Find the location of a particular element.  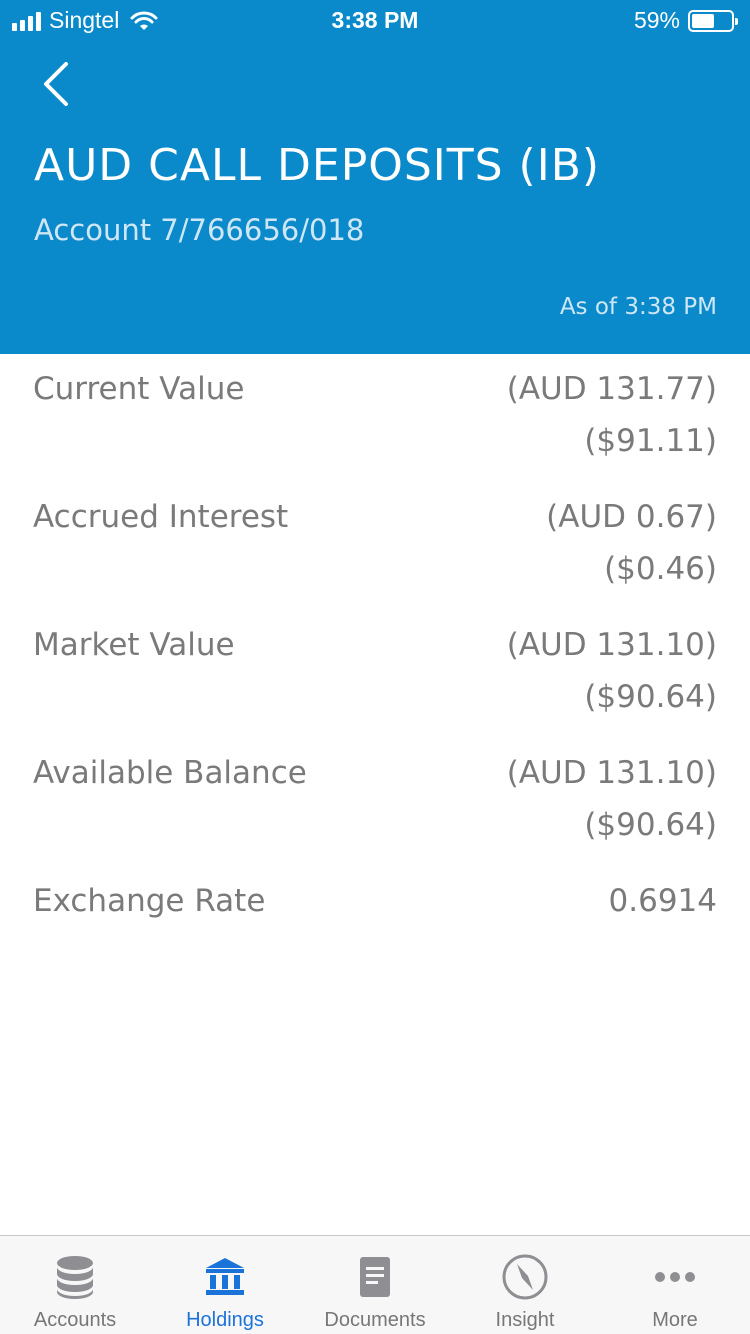

detail-value-usd: ($91.11) is located at coordinates (650, 441).